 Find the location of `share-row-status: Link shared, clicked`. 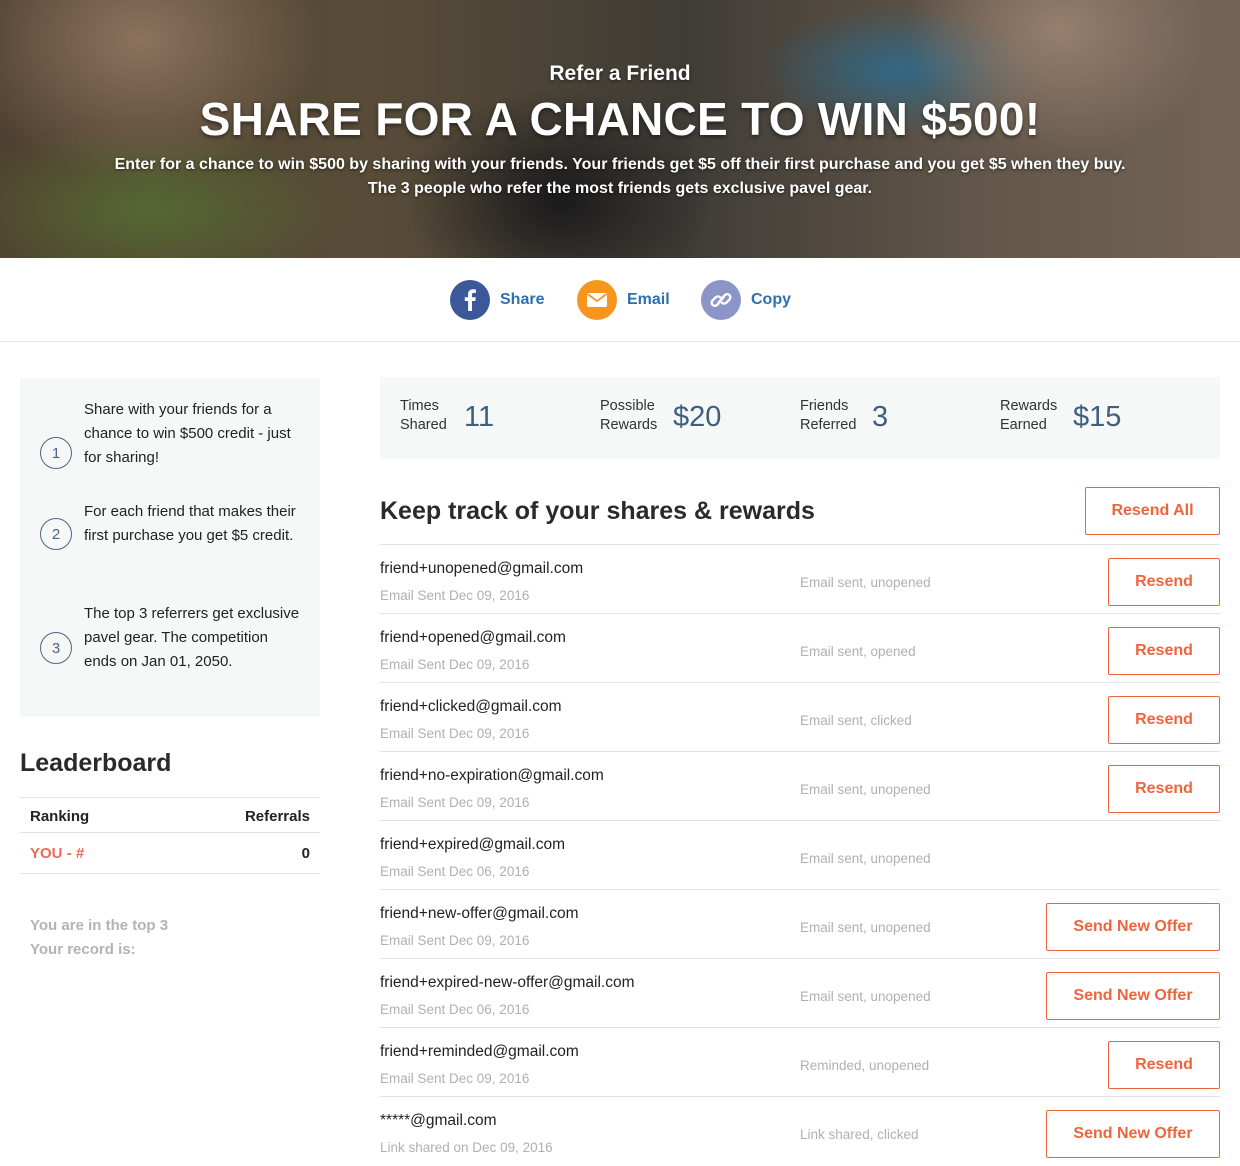

share-row-status: Link shared, clicked is located at coordinates (859, 1134).